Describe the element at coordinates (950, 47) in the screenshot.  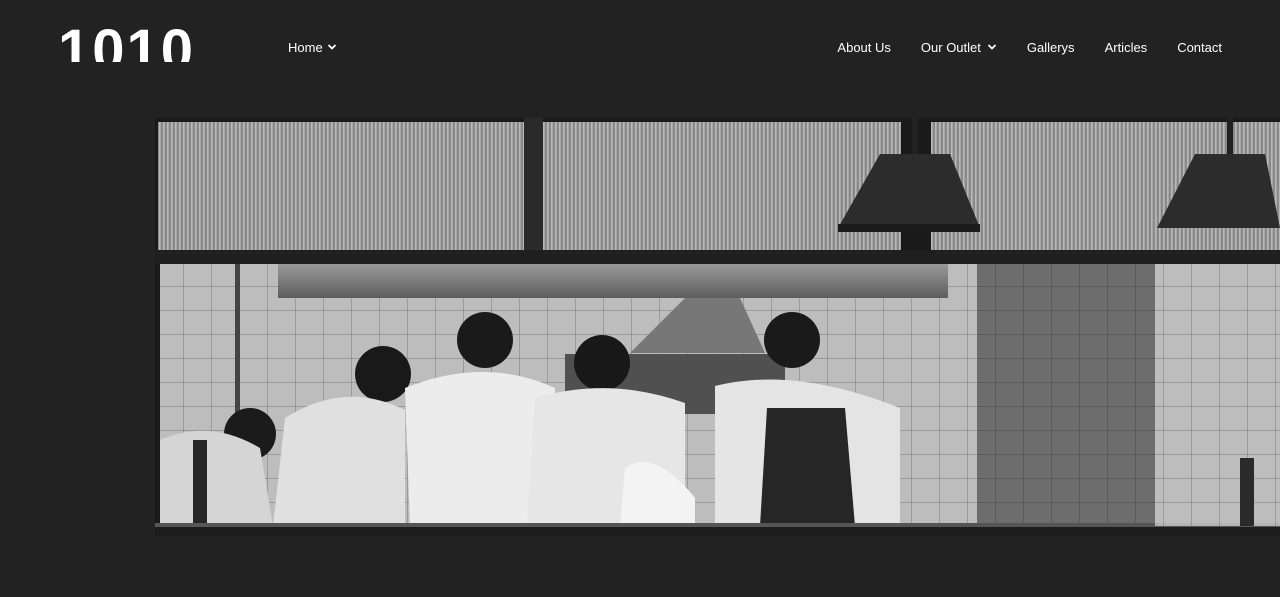
I see `nav-outlet-label: Our Outlet` at that location.